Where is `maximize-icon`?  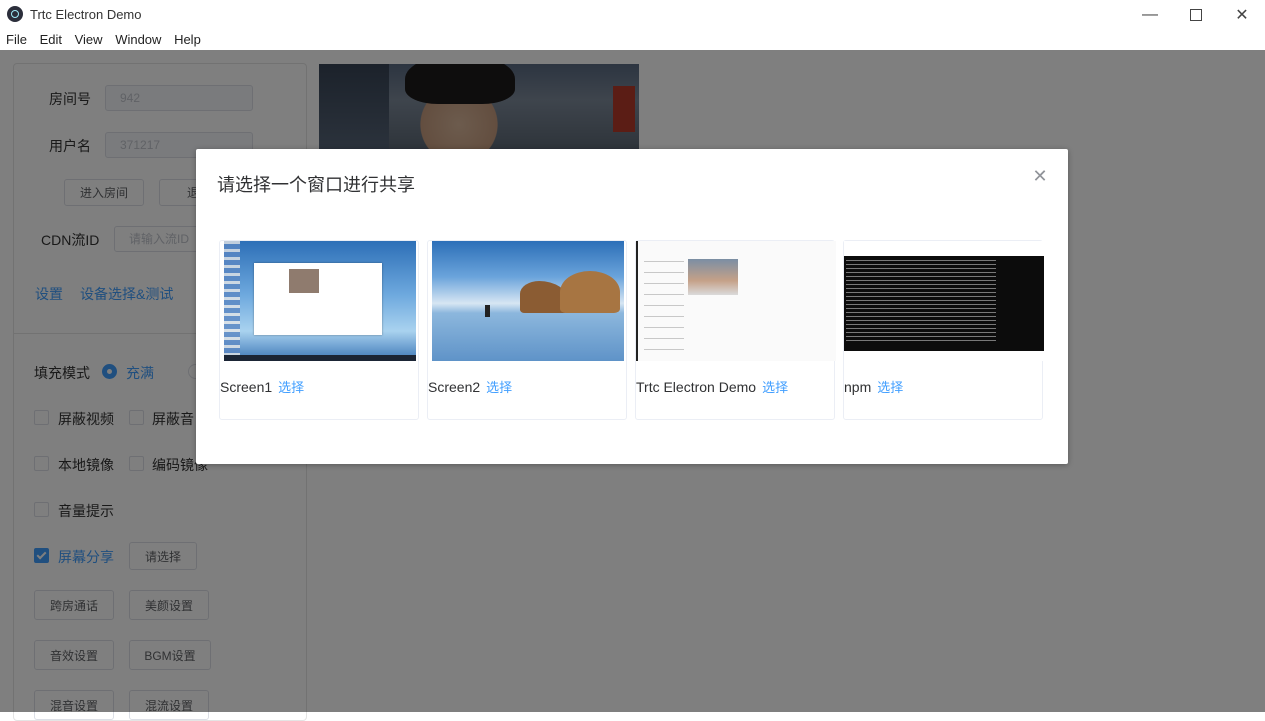
maximize-icon is located at coordinates (1196, 14).